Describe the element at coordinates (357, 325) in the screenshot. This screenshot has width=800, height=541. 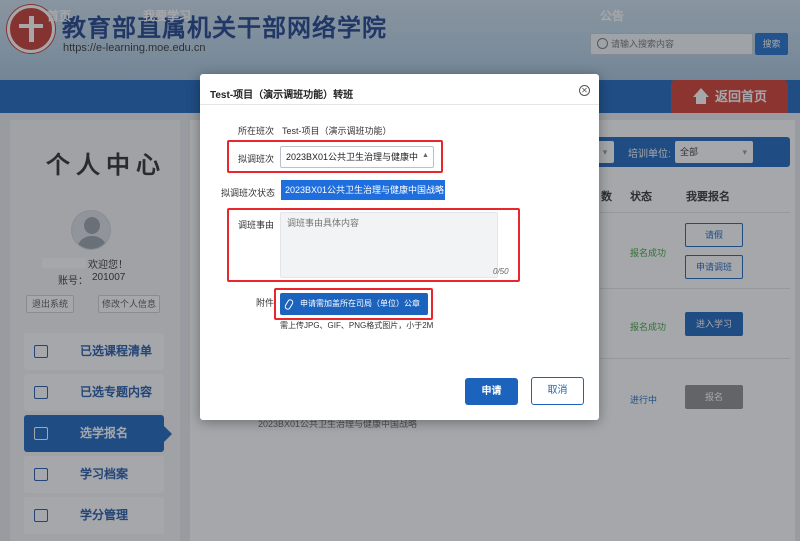
I see `upload-hint: 需上传JPG、GIF、PNG格式图片，小于2M` at that location.